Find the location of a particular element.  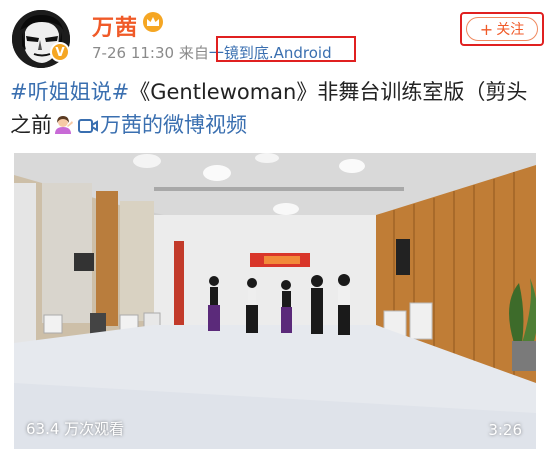

video-duration: 3:26 is located at coordinates (505, 430).